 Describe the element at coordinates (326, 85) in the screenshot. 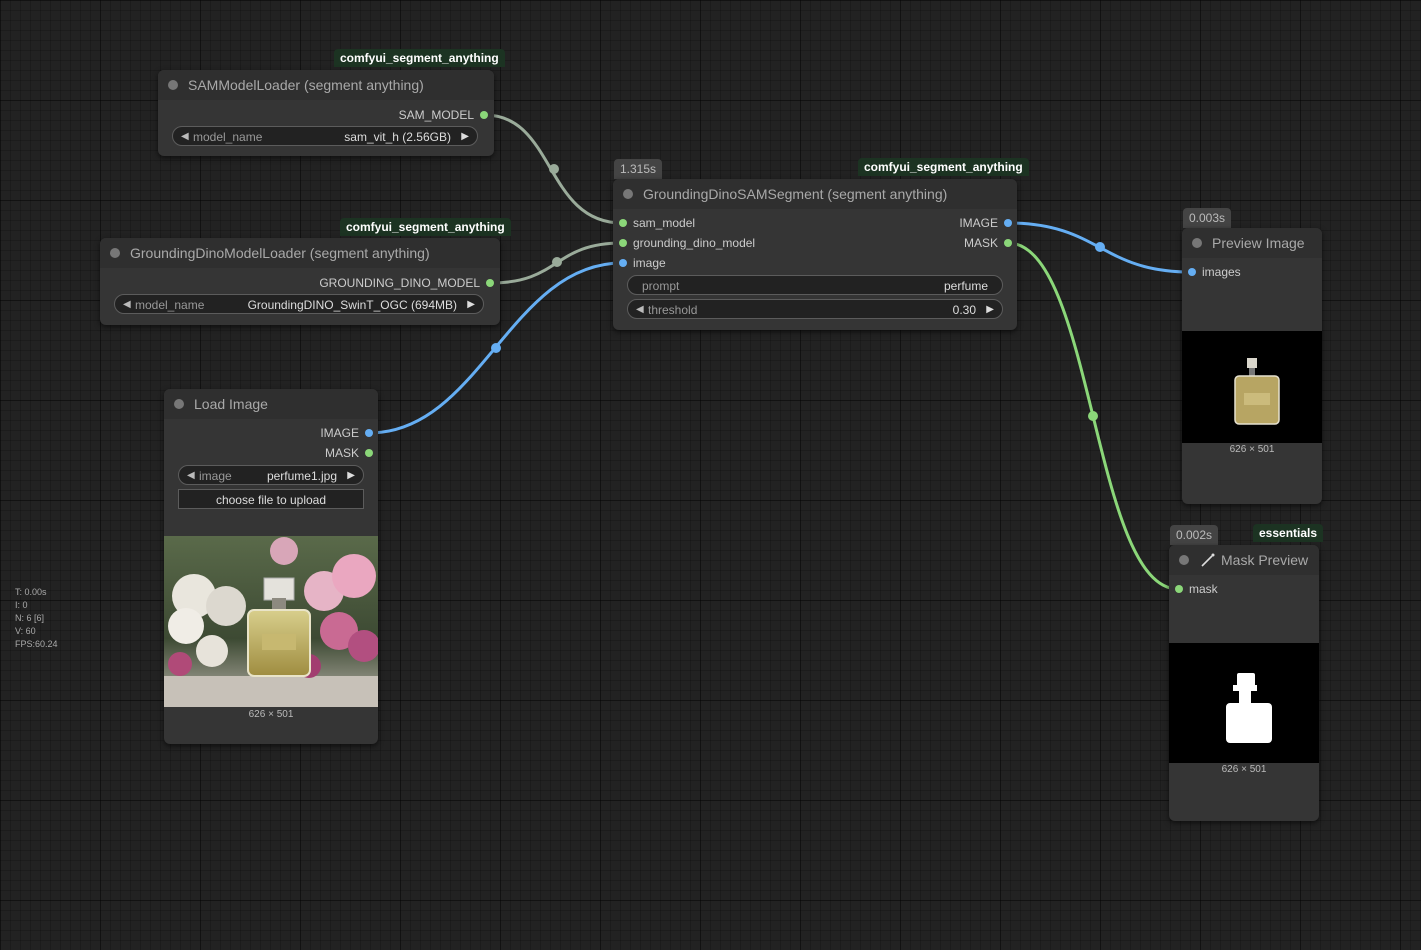

I see `node-title-bar: SAMModelLoader (segment anything)` at that location.